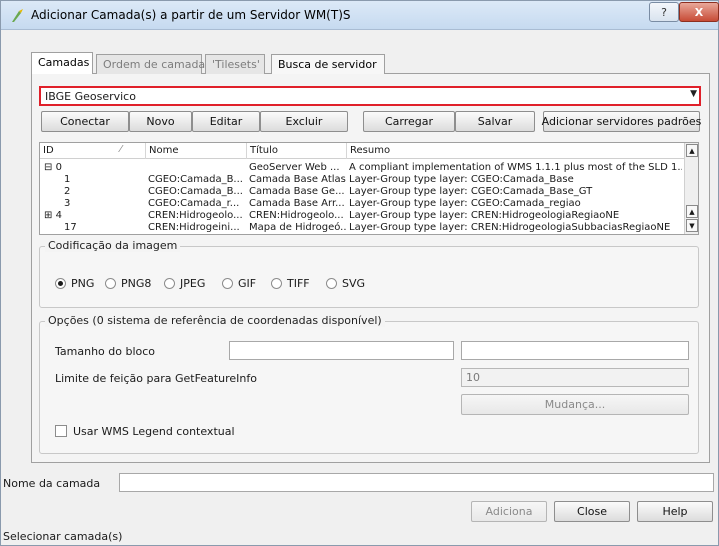 The height and width of the screenshot is (546, 719). Describe the element at coordinates (235, 64) in the screenshot. I see `tab-tilesets: 'Tilesets'` at that location.